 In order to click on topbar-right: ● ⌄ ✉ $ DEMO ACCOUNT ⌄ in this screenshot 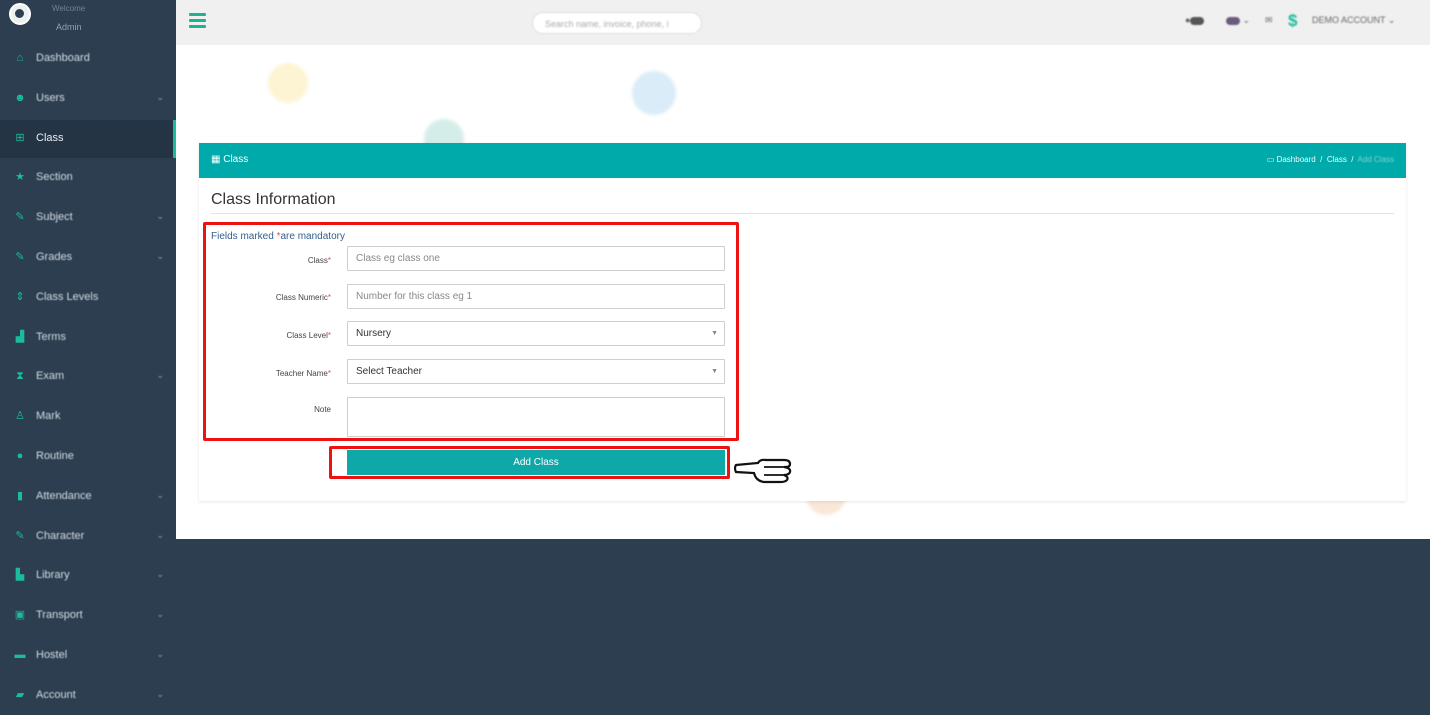, I will do `click(1260, 22)`.